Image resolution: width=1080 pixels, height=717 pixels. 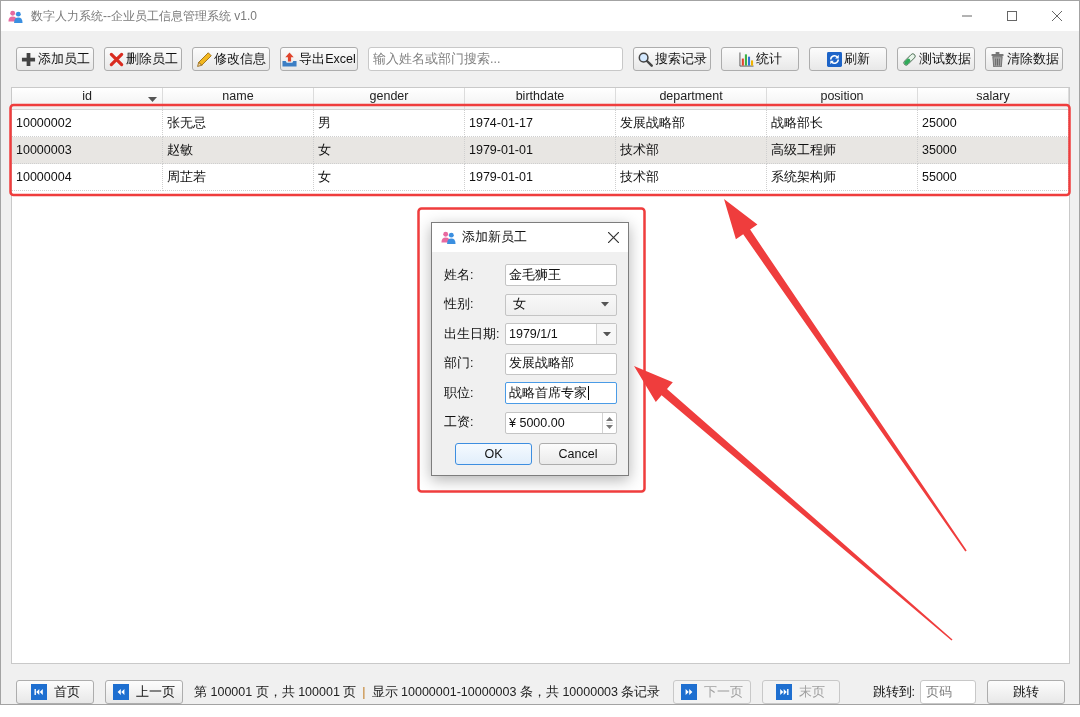 I want to click on field-label: 性别:, so click(x=459, y=304).